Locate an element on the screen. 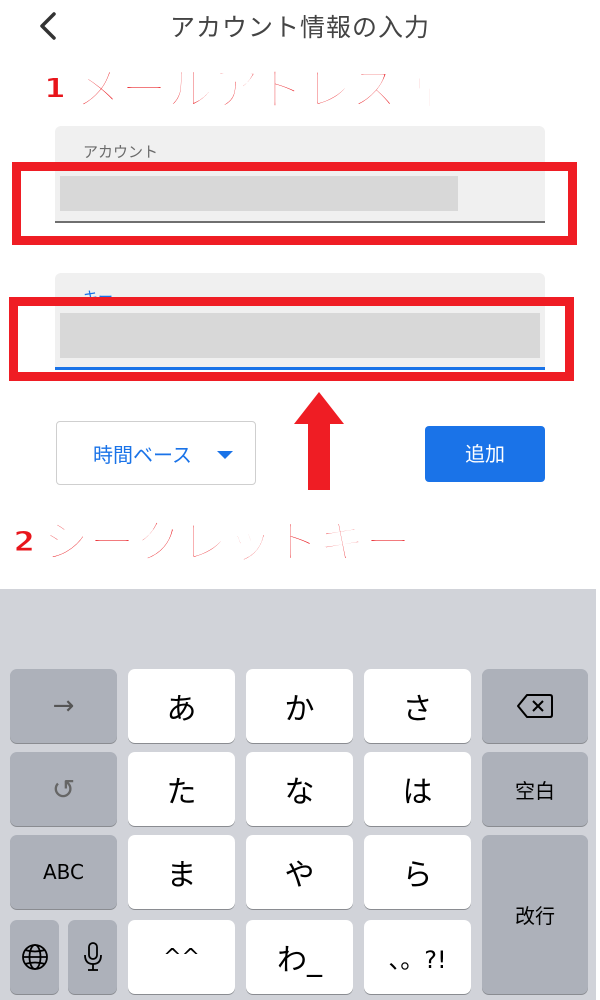 Image resolution: width=600 pixels, height=1000 pixels. key-type-select: 時間ベース is located at coordinates (156, 453).